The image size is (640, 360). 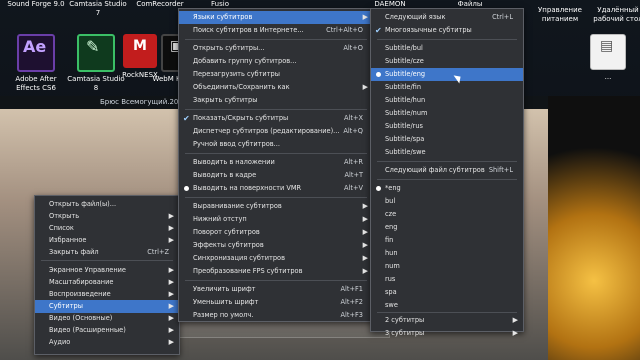 I want to click on menu-item-file-spa: spa, so click(x=447, y=292).